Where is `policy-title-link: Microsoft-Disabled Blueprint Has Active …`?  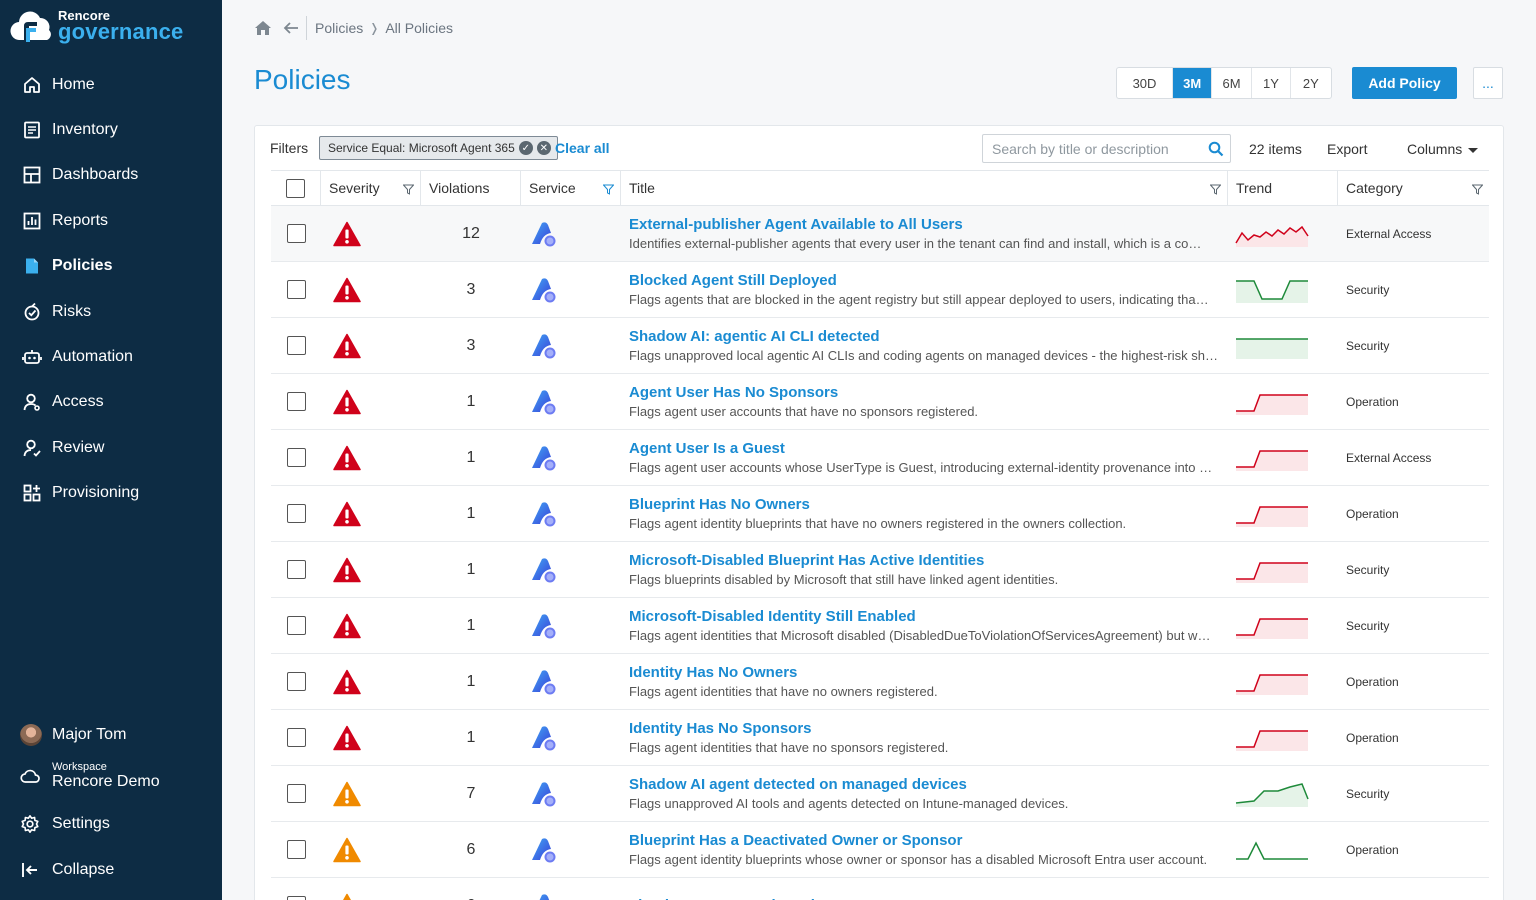
policy-title-link: Microsoft-Disabled Blueprint Has Active … is located at coordinates (806, 561).